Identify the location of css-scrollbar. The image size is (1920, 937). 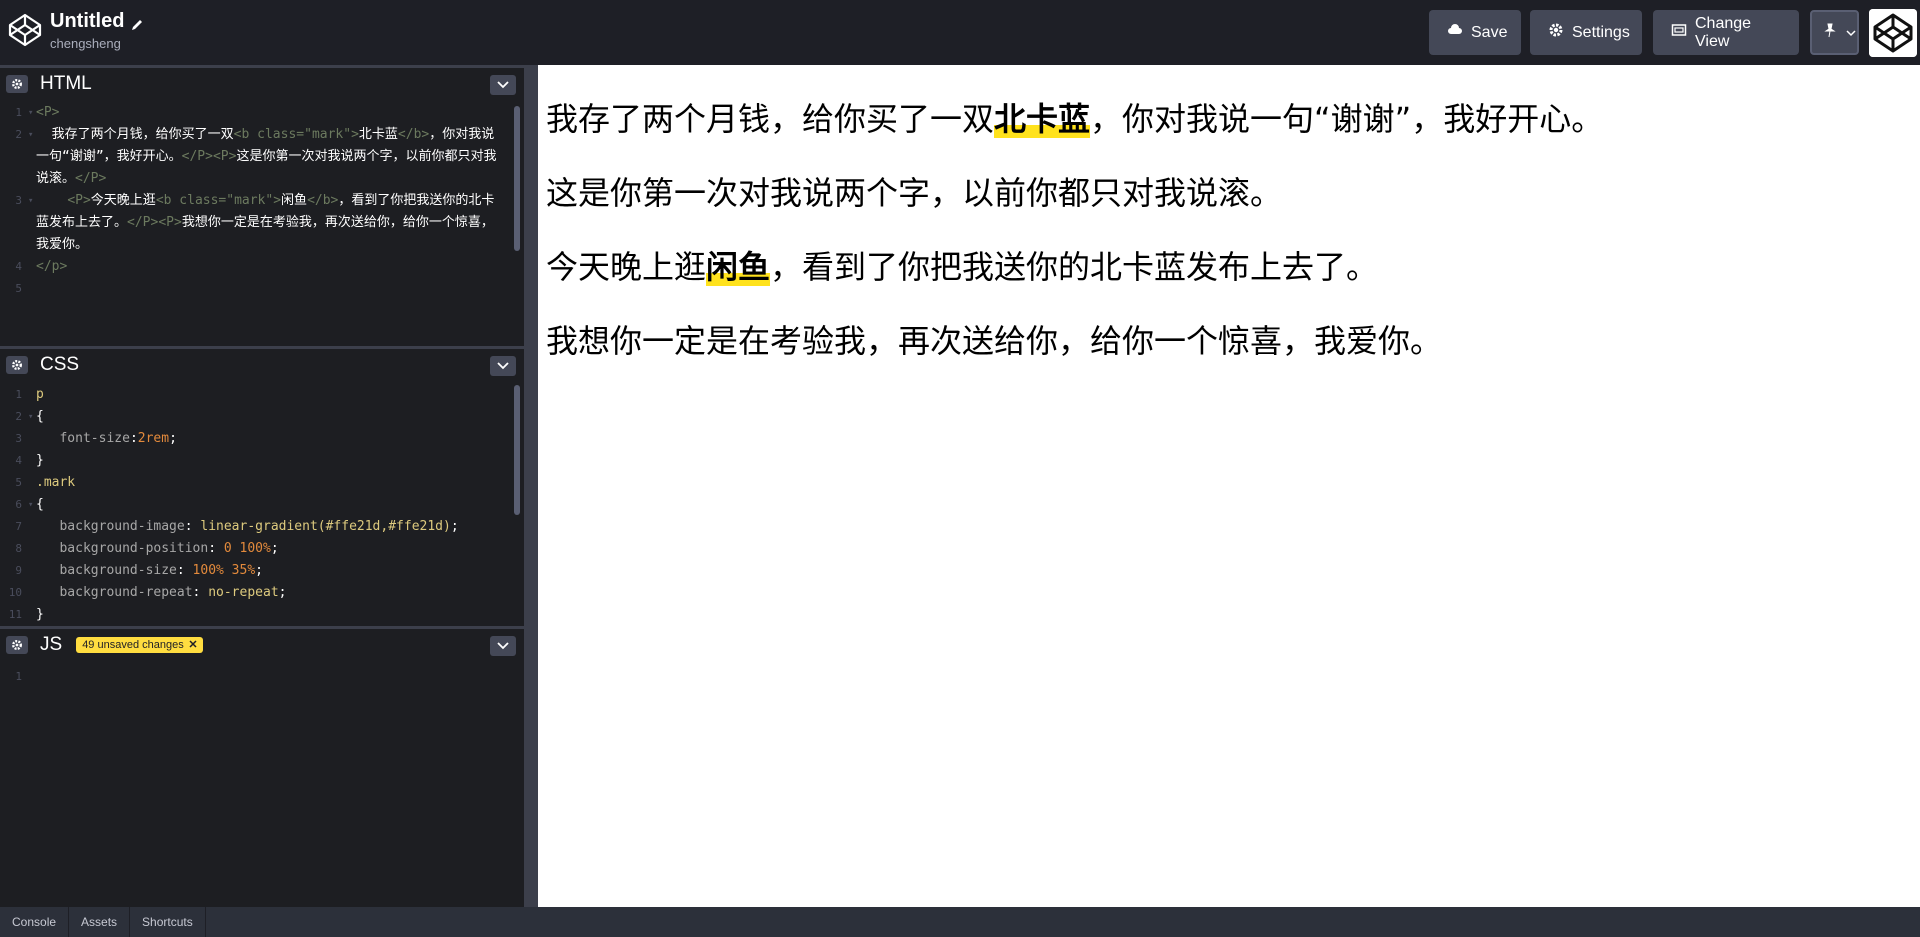
(517, 450).